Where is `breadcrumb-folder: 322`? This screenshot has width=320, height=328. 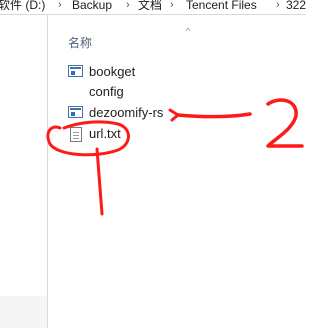
breadcrumb-folder: 322 is located at coordinates (296, 6).